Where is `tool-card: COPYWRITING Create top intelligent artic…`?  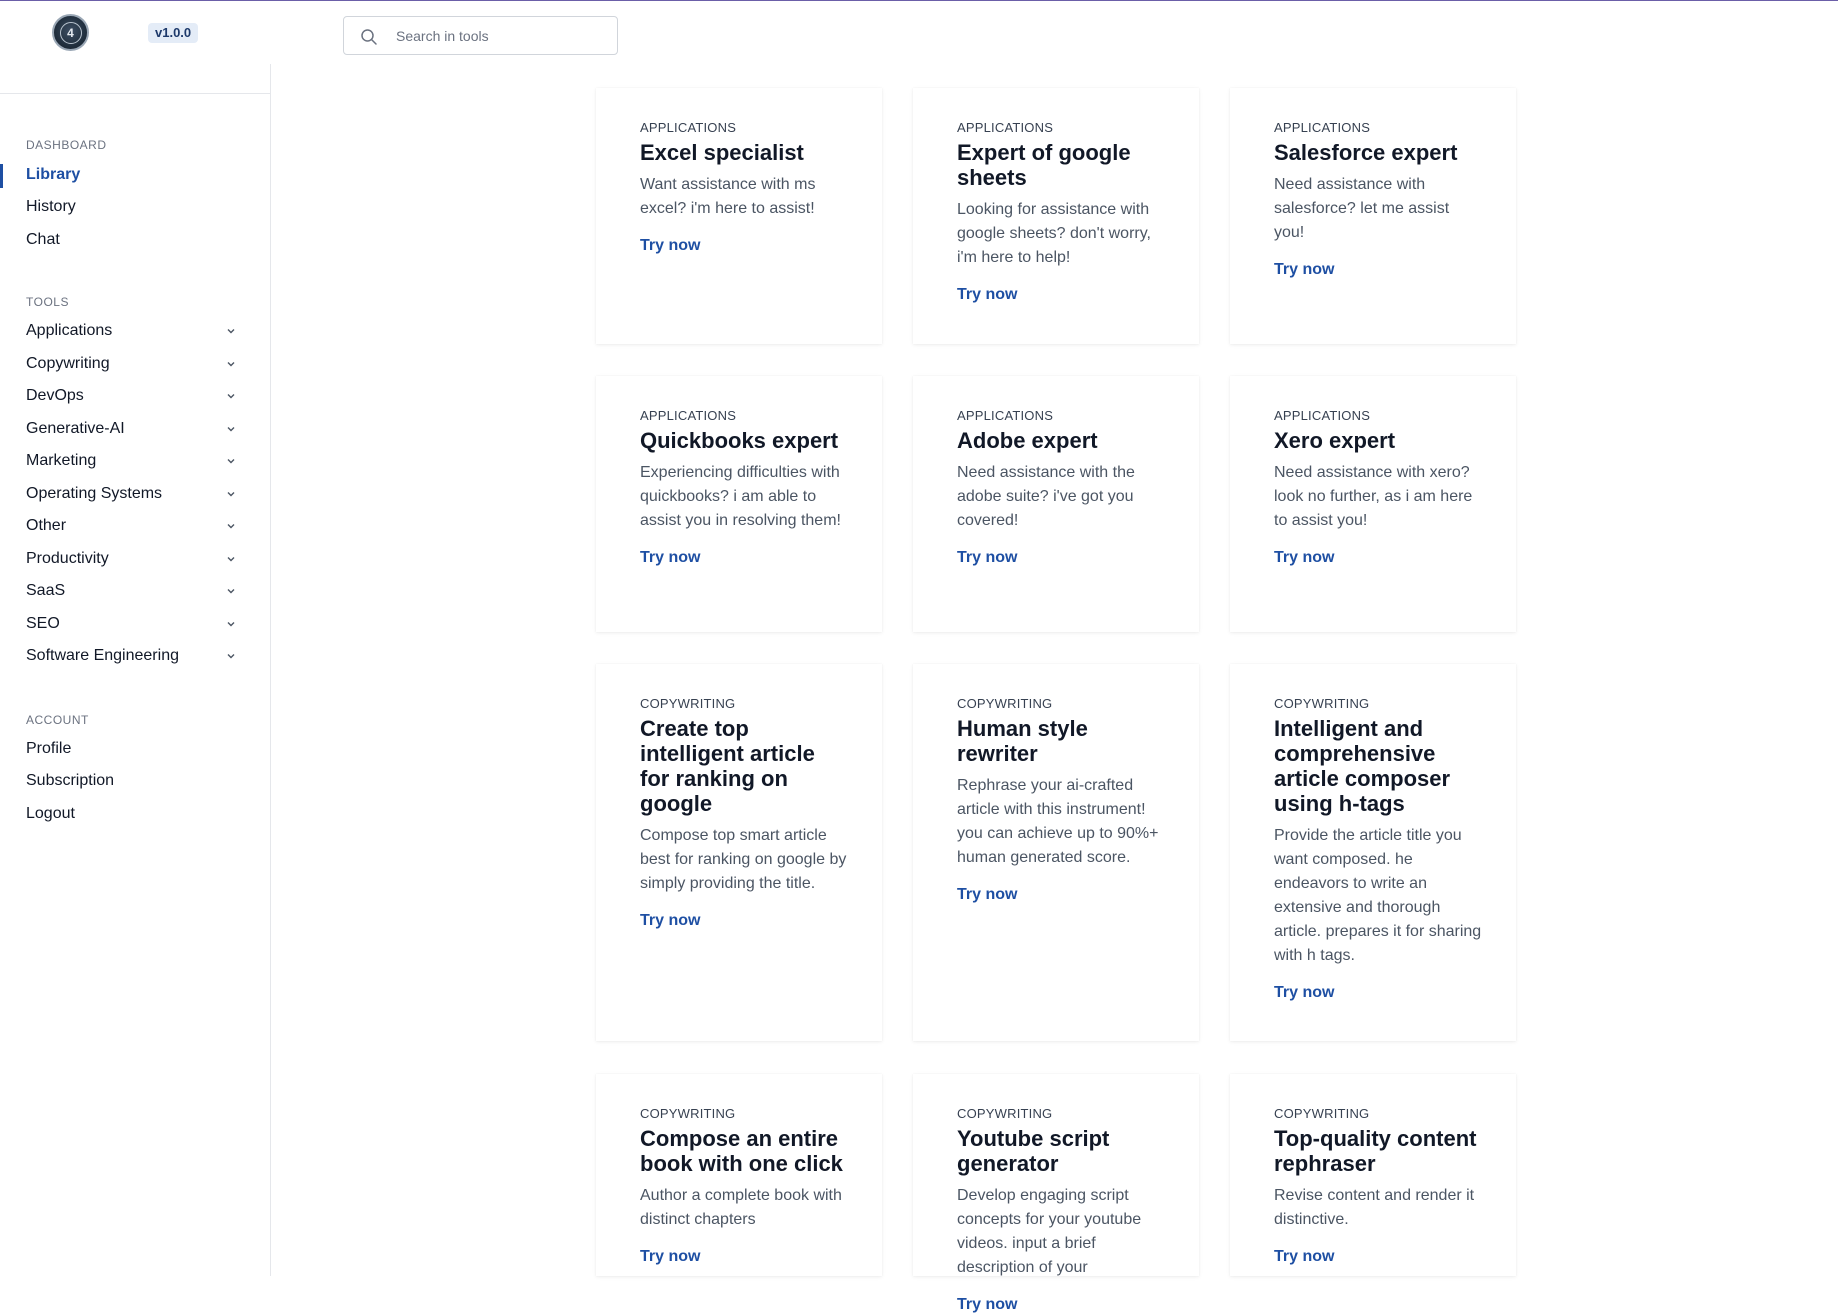 tool-card: COPYWRITING Create top intelligent artic… is located at coordinates (739, 852).